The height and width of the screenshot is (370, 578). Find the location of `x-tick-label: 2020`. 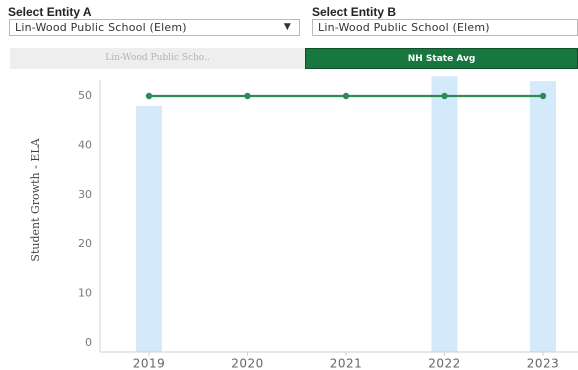

x-tick-label: 2020 is located at coordinates (247, 363).